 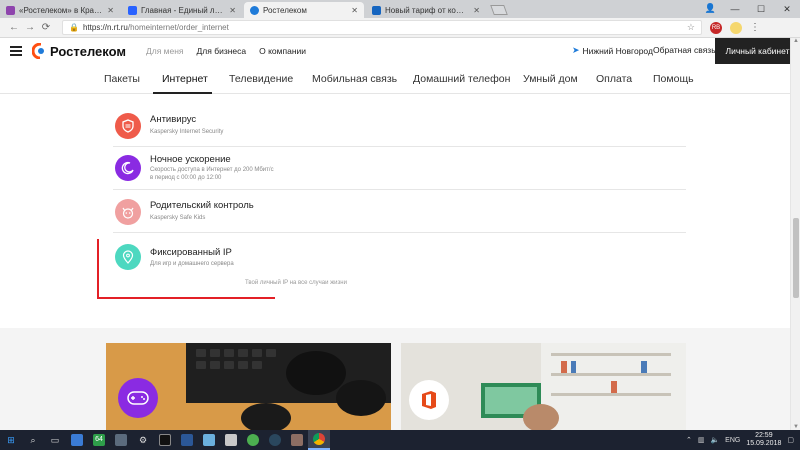 I want to click on system-tray: ⌃ ▥ 🔈 ENG 22:59 15.09.2018 ▢, so click(x=743, y=440).